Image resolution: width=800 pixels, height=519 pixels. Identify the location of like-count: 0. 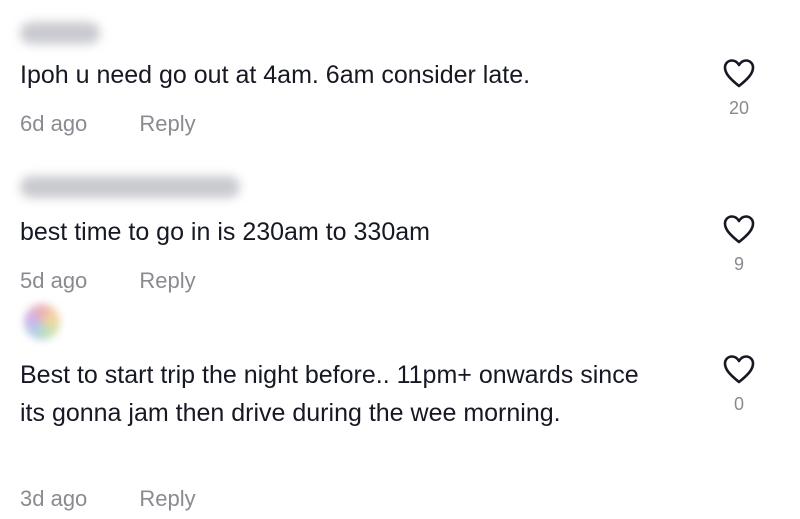
(738, 404).